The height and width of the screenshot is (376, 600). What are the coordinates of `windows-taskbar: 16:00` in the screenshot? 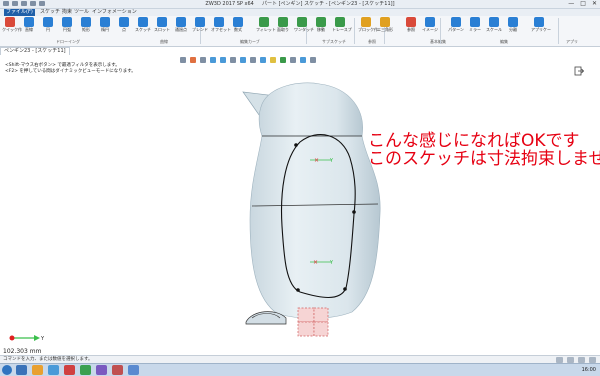 It's located at (300, 369).